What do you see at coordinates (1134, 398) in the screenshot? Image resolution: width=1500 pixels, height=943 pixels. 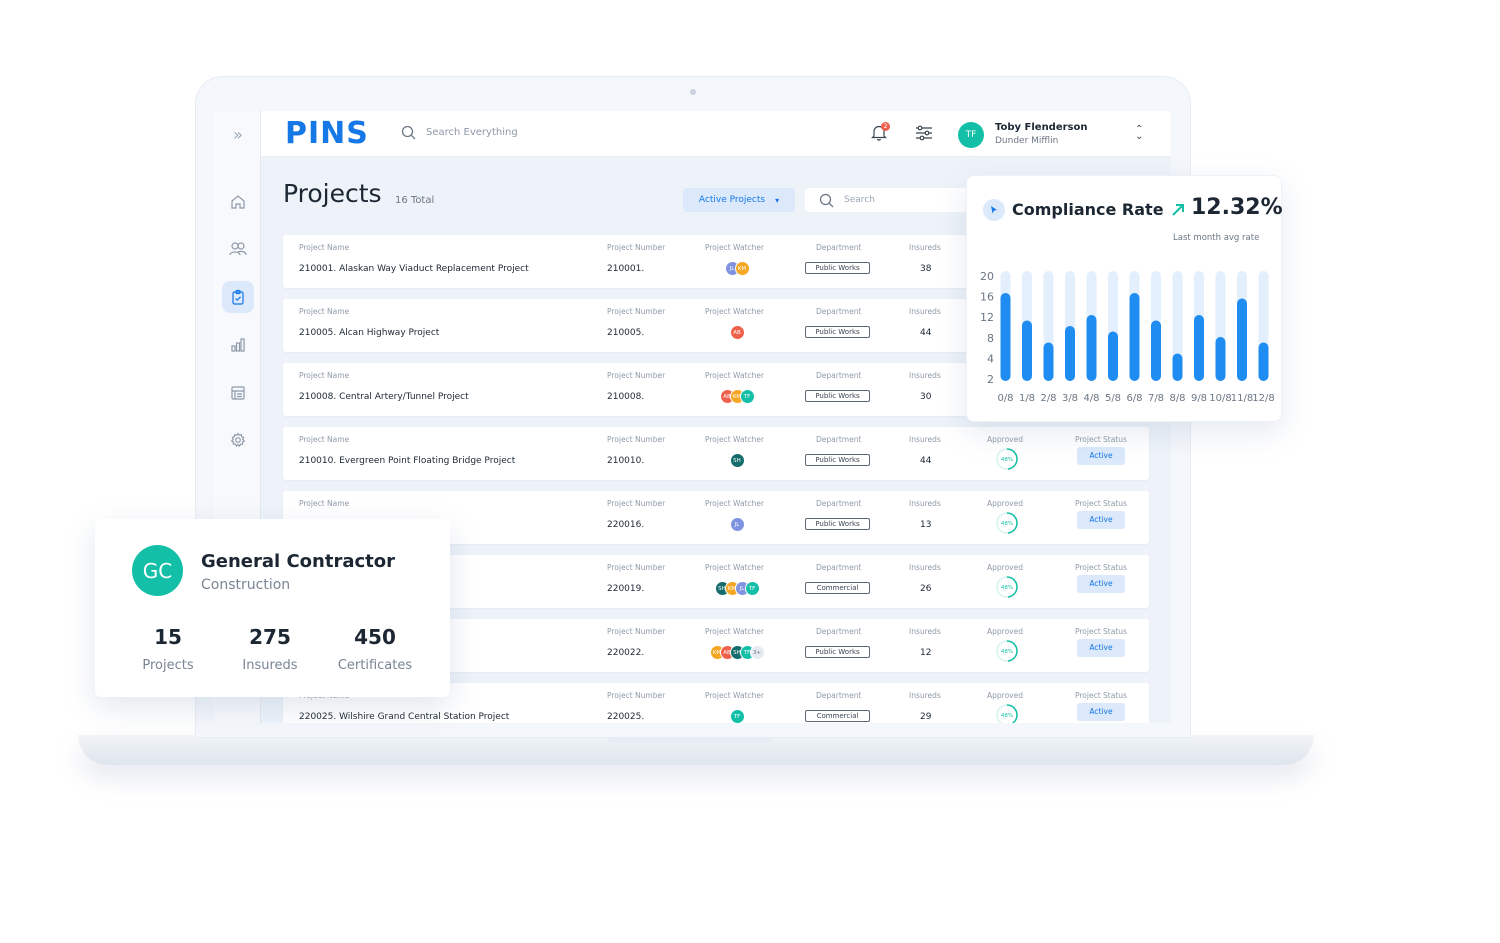 I see `x-tick-label: 6/8` at bounding box center [1134, 398].